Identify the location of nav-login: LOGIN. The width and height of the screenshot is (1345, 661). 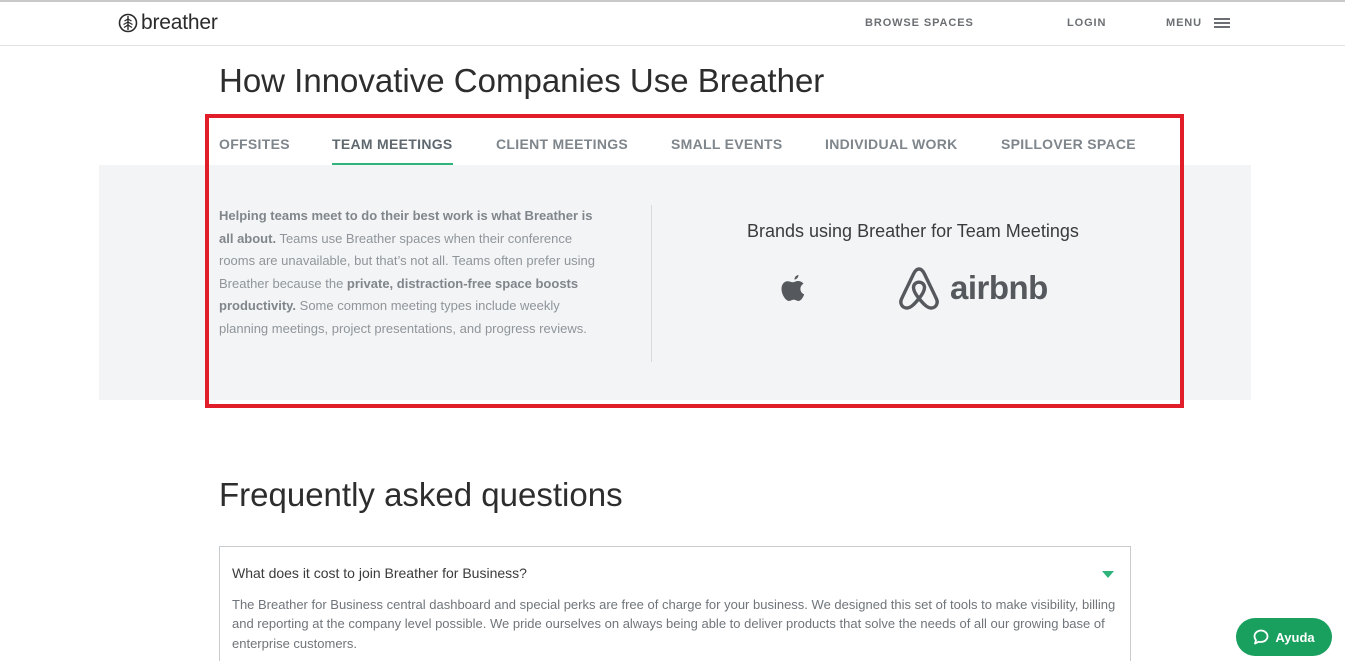
(1086, 23).